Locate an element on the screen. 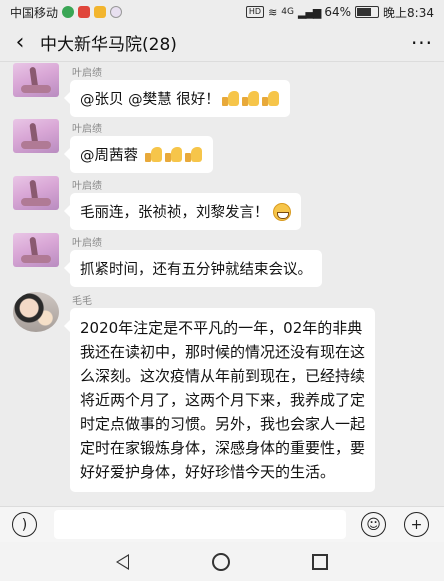 Image resolution: width=444 pixels, height=581 pixels. misc-notification-icon is located at coordinates (116, 12).